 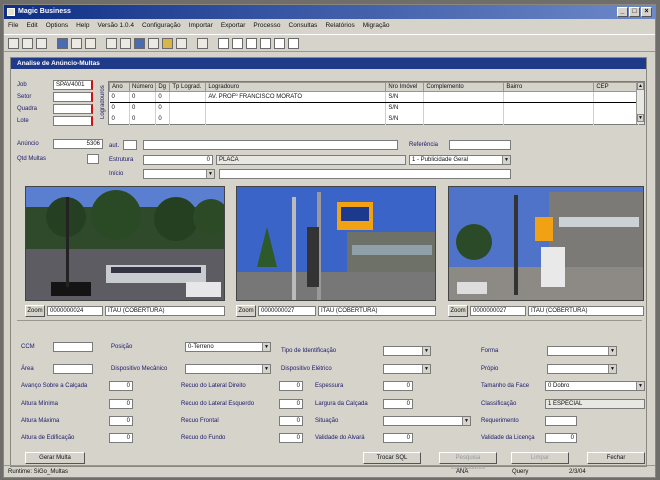 What do you see at coordinates (561, 438) in the screenshot?
I see `validade-licenca-field: 0` at bounding box center [561, 438].